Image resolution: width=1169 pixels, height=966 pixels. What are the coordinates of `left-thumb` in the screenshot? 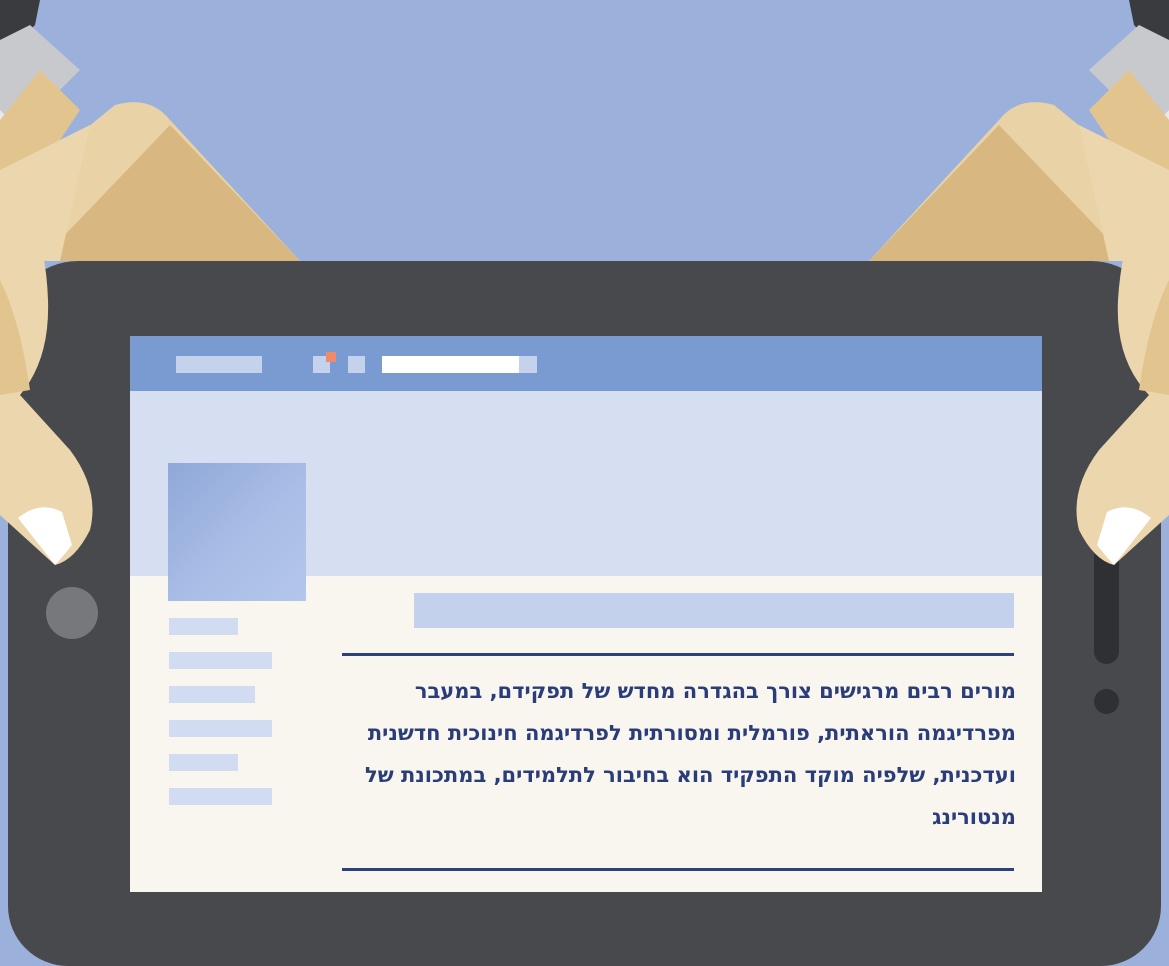 It's located at (46, 377).